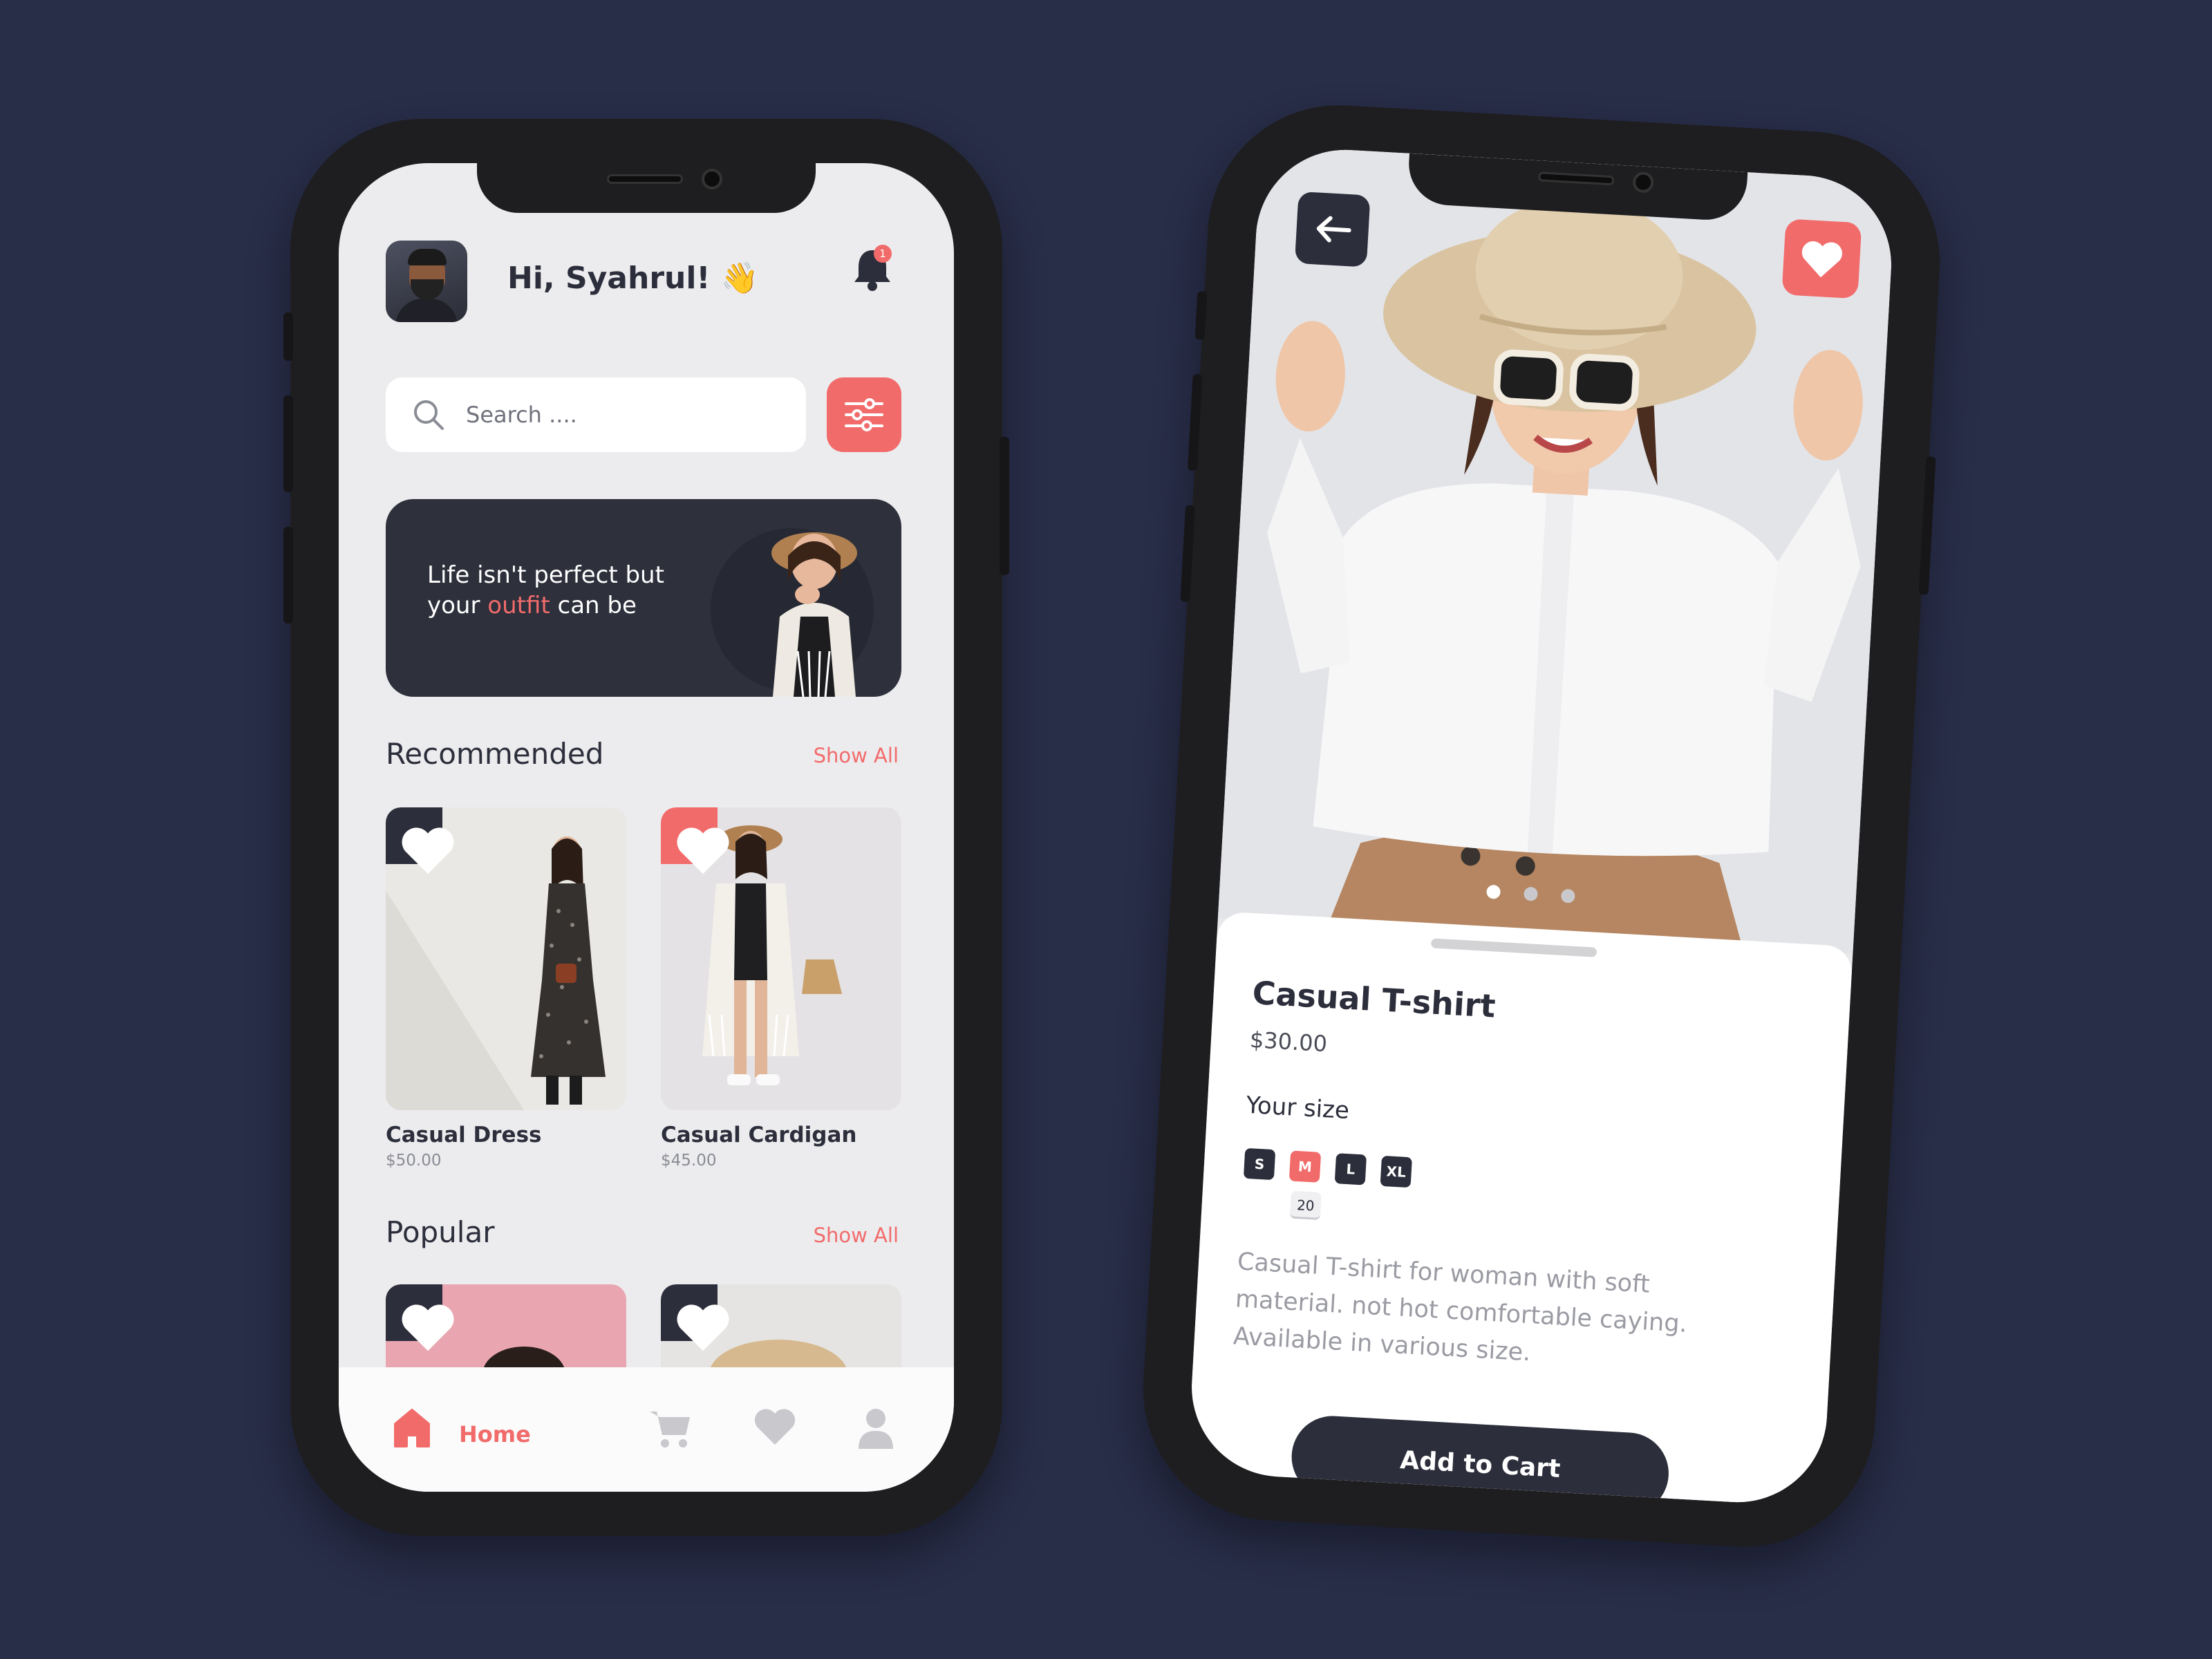 Image resolution: width=2212 pixels, height=1659 pixels. What do you see at coordinates (1513, 948) in the screenshot?
I see `sheet-handle` at bounding box center [1513, 948].